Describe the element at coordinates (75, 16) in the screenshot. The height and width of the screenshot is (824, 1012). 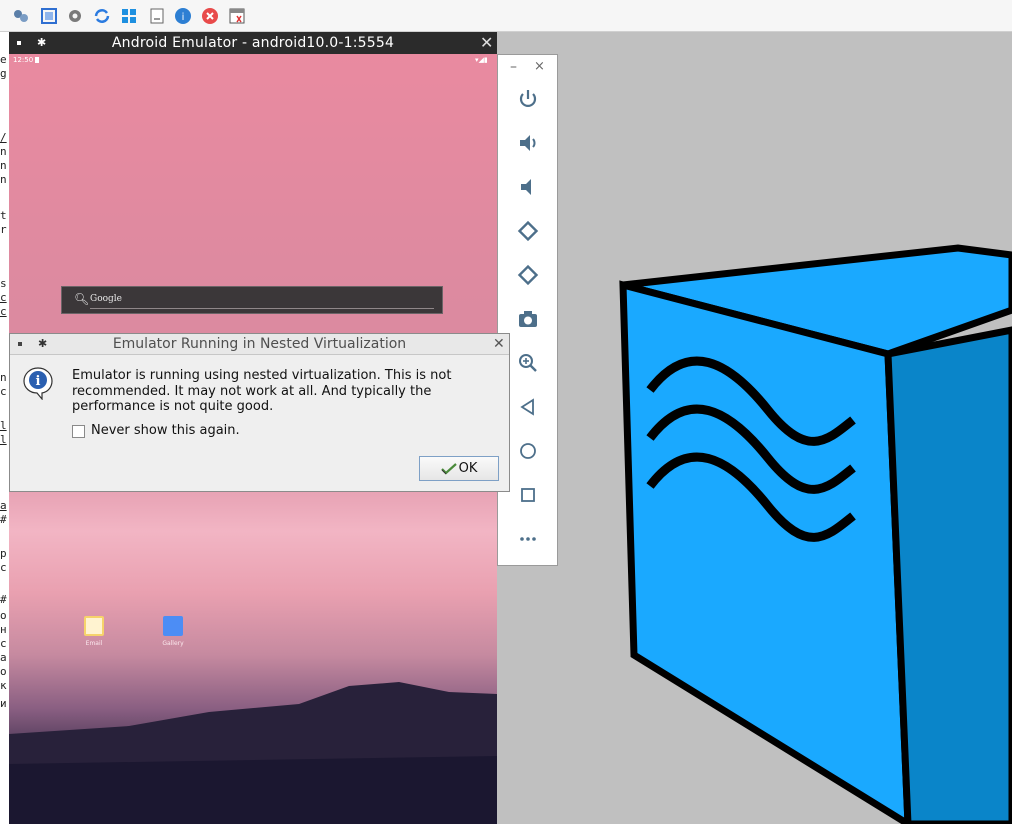
I see `gear-icon` at that location.